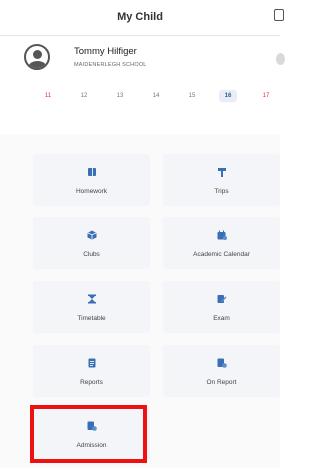 This screenshot has height=468, width=320. I want to click on cube-icon, so click(92, 235).